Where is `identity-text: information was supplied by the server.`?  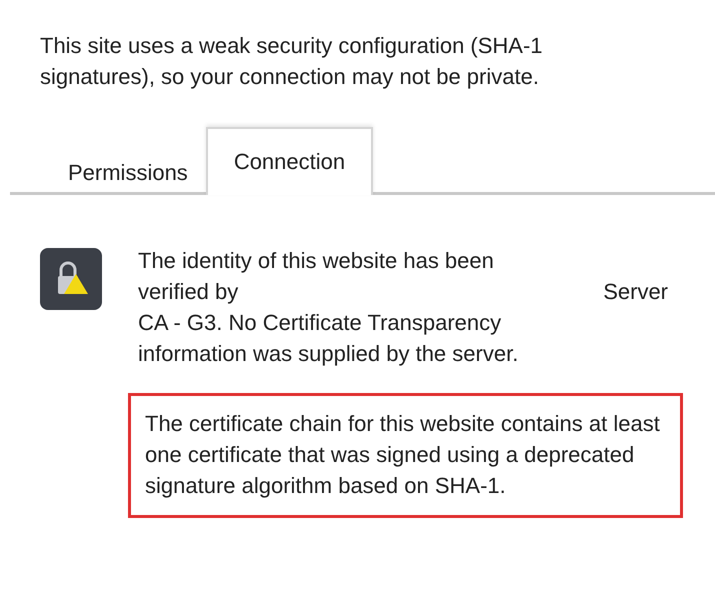 identity-text: information was supplied by the server. is located at coordinates (328, 354).